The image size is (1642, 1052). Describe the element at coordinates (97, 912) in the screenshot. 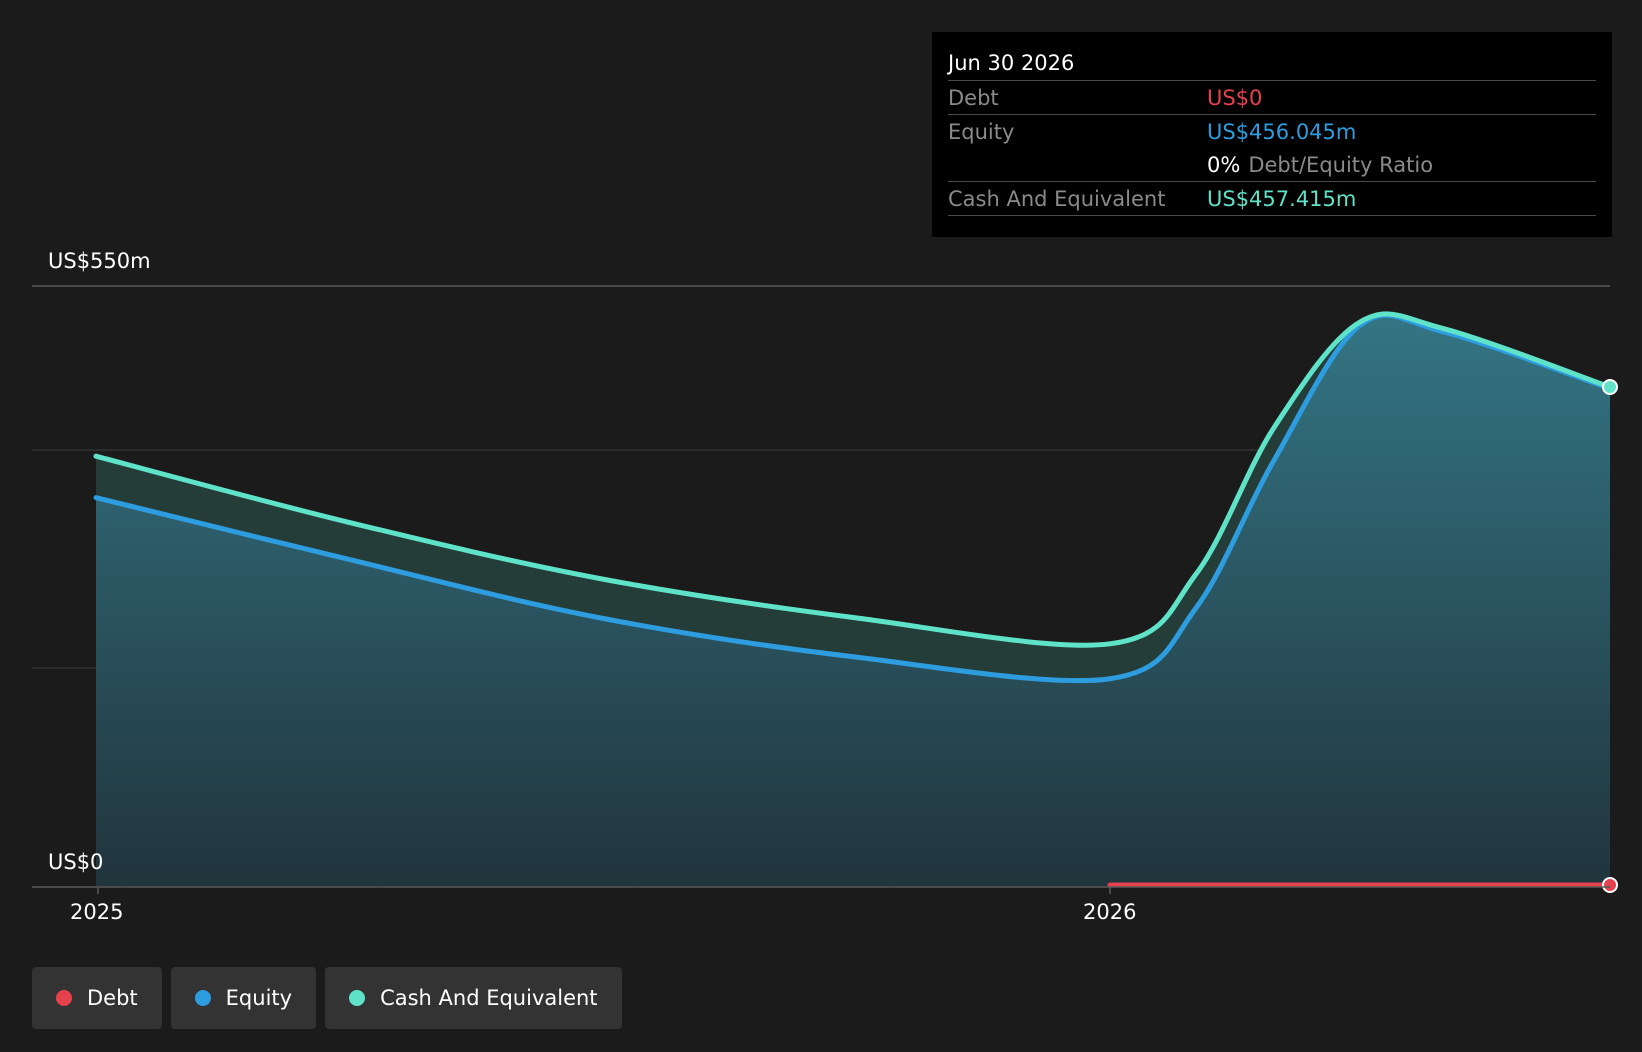

I see `x-axis-label-2025: 2025` at that location.